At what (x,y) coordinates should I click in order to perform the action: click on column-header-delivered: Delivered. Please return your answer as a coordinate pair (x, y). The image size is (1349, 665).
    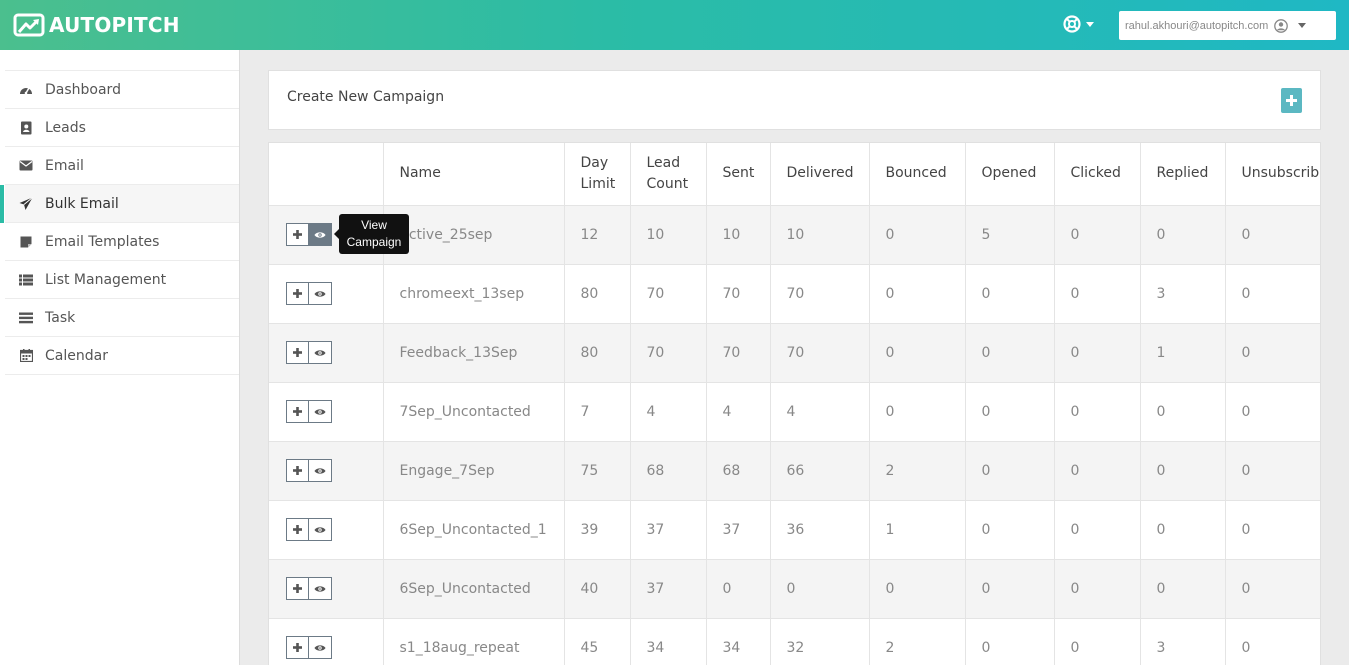
    Looking at the image, I should click on (820, 174).